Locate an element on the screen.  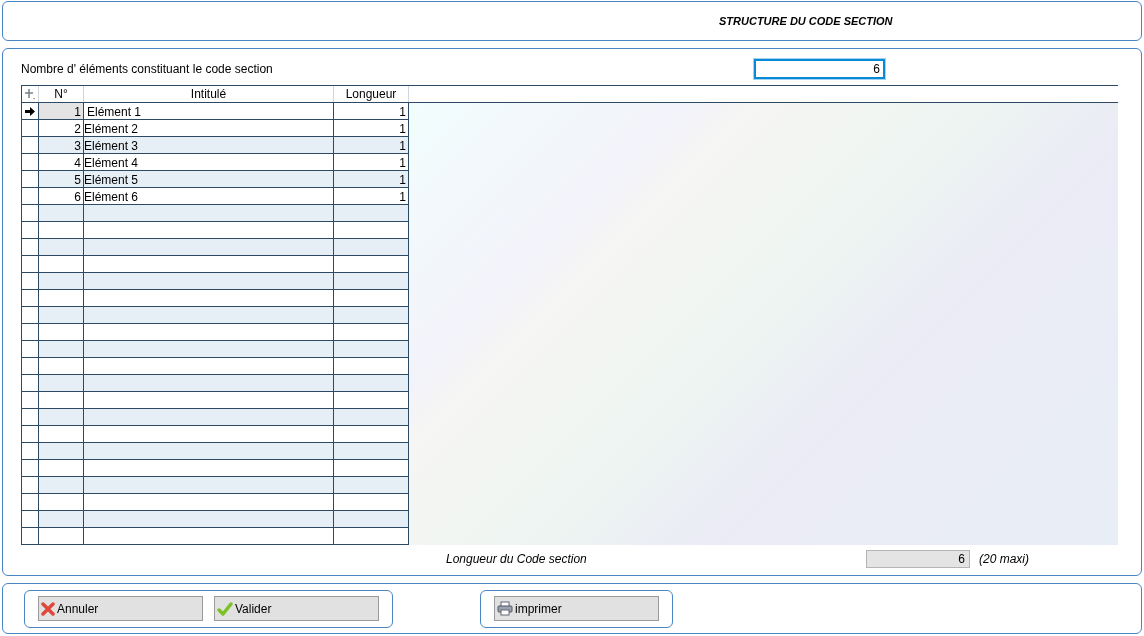
column-header: Intitulé is located at coordinates (209, 94).